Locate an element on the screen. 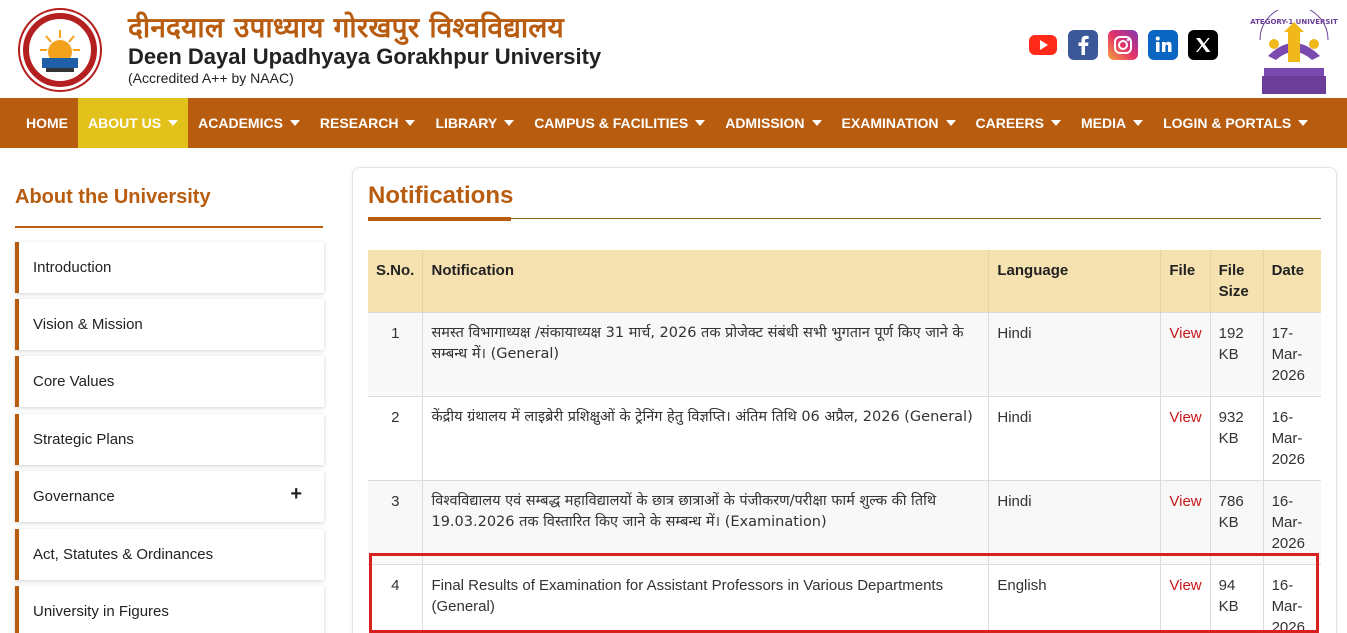  sidebar-title: About the University is located at coordinates (113, 197).